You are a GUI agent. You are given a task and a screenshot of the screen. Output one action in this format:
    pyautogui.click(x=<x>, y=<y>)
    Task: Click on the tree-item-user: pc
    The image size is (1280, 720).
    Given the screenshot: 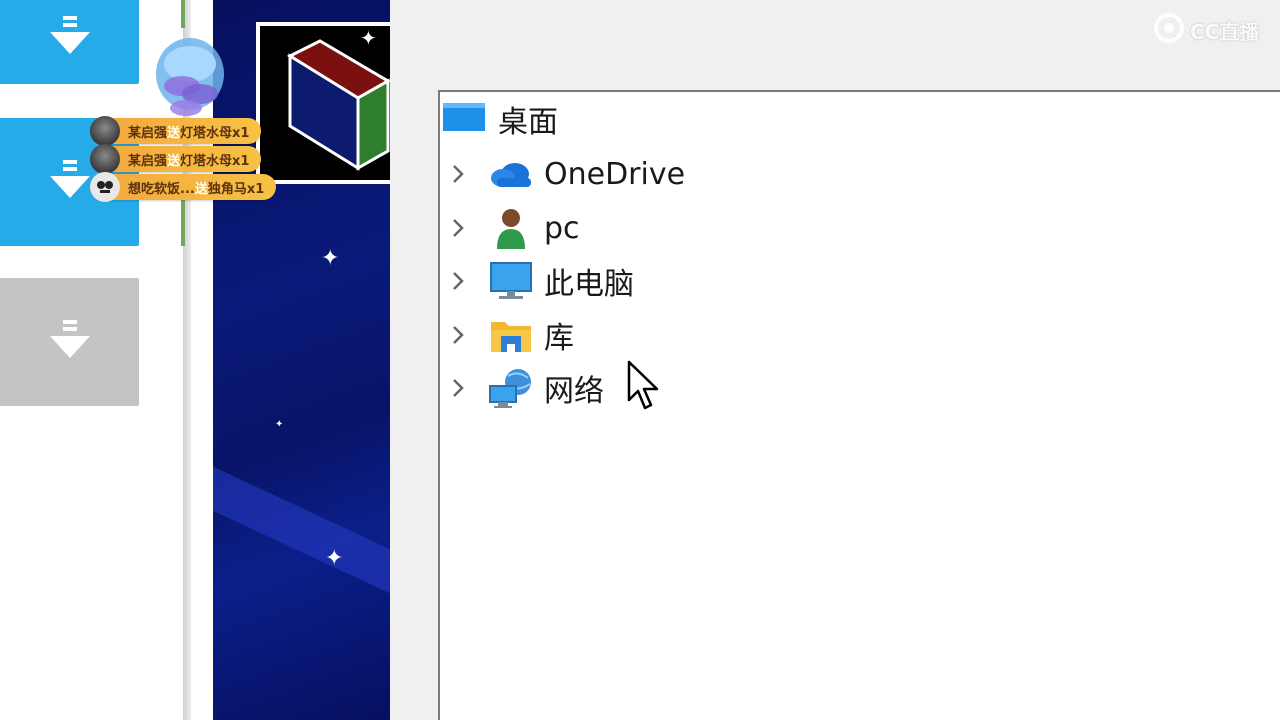 What is the action you would take?
    pyautogui.click(x=521, y=228)
    